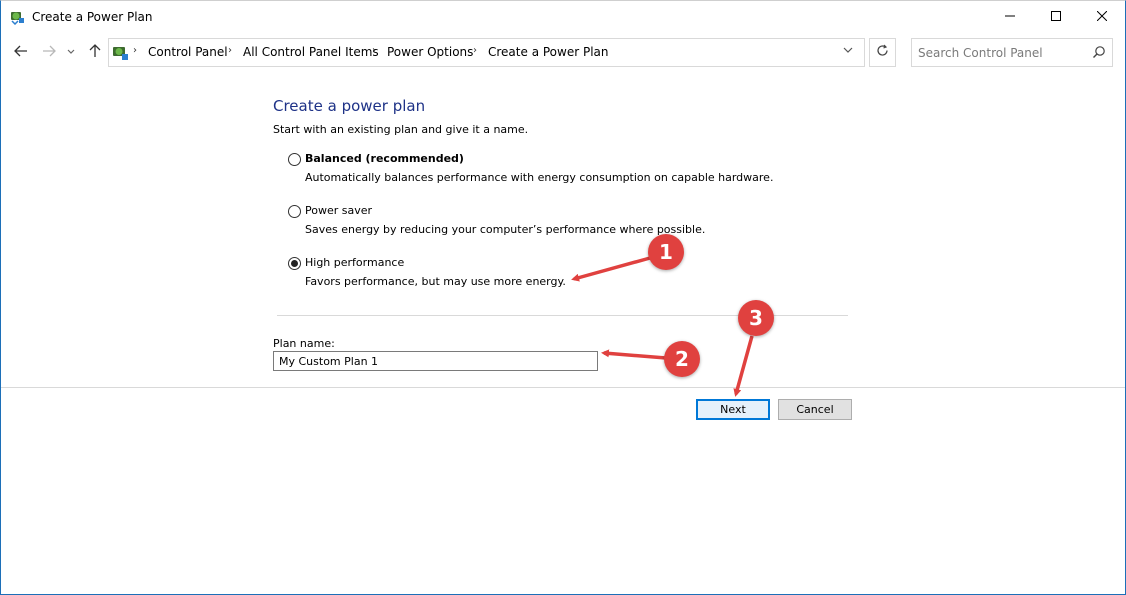 This screenshot has height=595, width=1126. I want to click on search-box, so click(1012, 52).